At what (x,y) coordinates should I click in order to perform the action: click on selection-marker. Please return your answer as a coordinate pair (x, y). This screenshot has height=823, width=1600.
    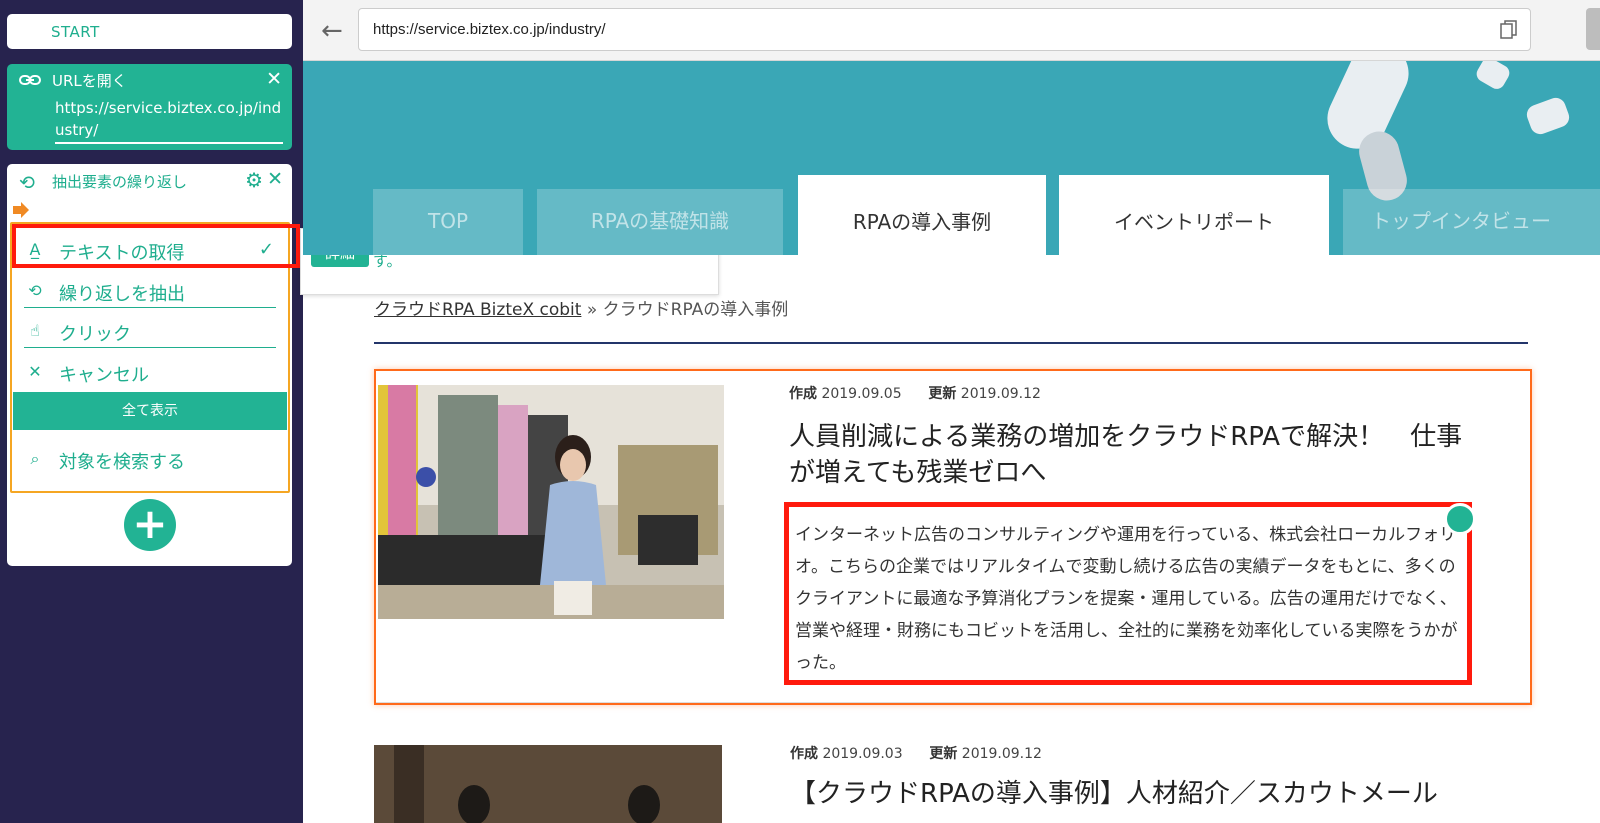
    Looking at the image, I should click on (1460, 519).